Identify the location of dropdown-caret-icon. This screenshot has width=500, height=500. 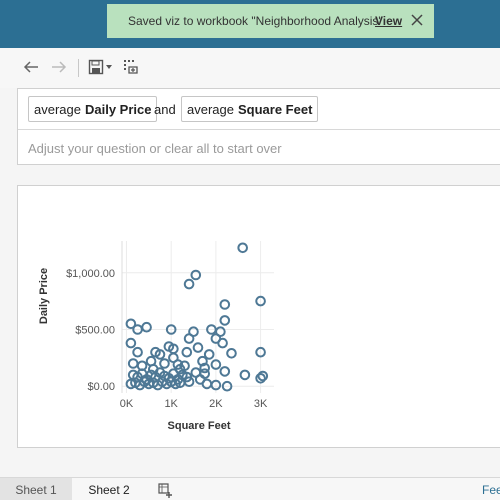
(109, 67).